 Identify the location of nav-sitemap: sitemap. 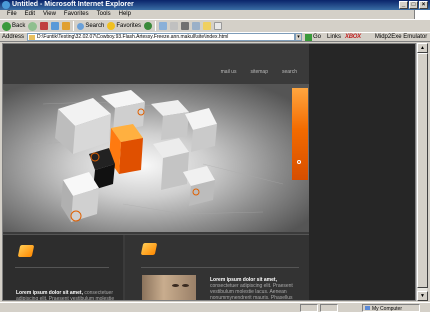
(259, 72).